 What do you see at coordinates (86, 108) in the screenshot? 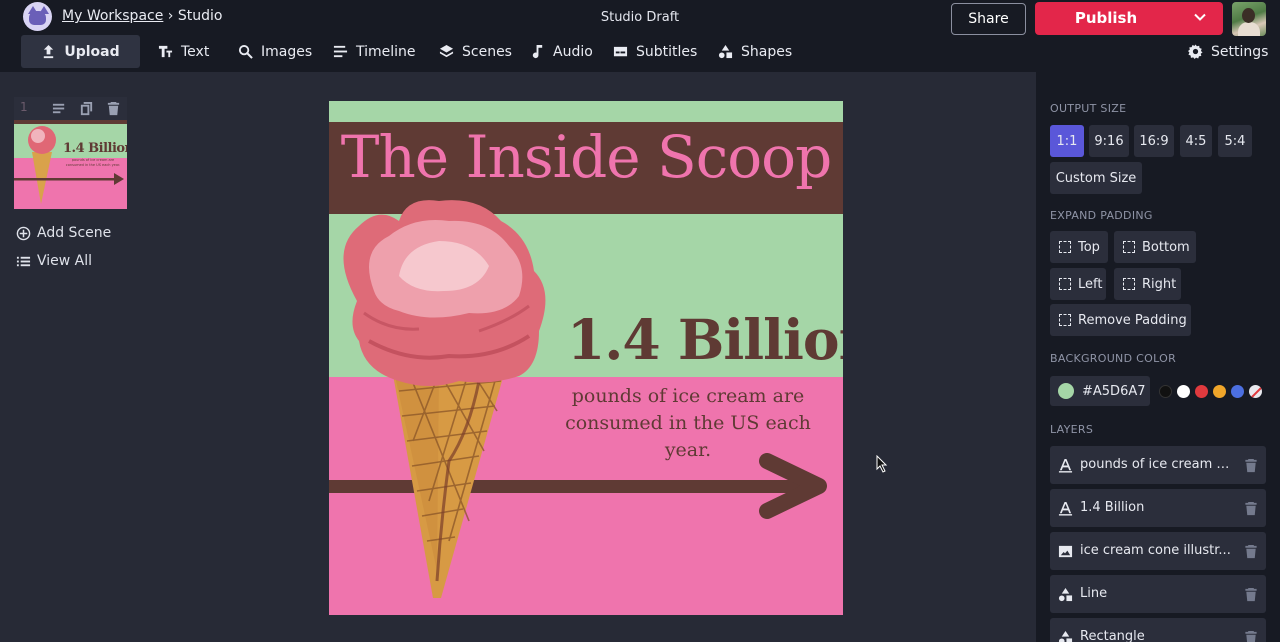
I see `duplicate-icon` at bounding box center [86, 108].